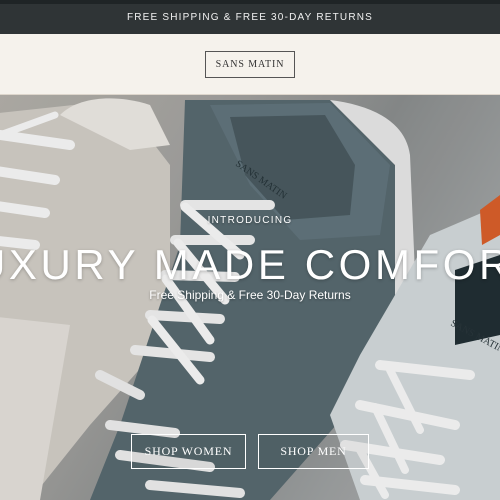 This screenshot has height=500, width=500. I want to click on announcement-bar: FREE SHIPPING & FREE 30-DAY RETURNS, so click(250, 17).